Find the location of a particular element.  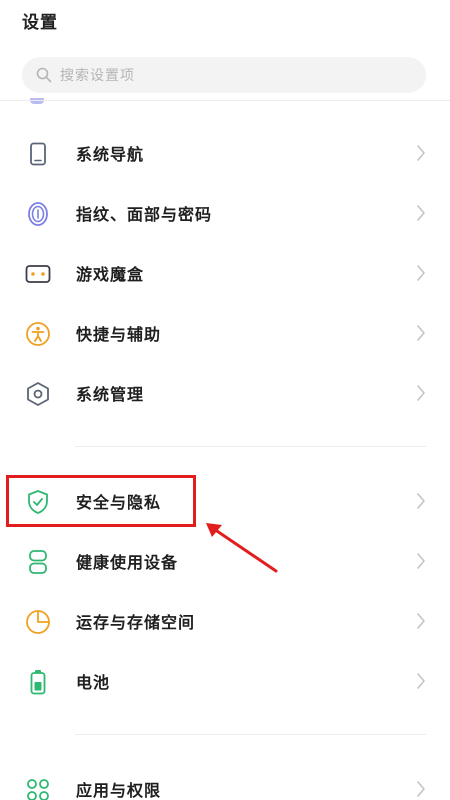

apps-grid-icon is located at coordinates (38, 788).